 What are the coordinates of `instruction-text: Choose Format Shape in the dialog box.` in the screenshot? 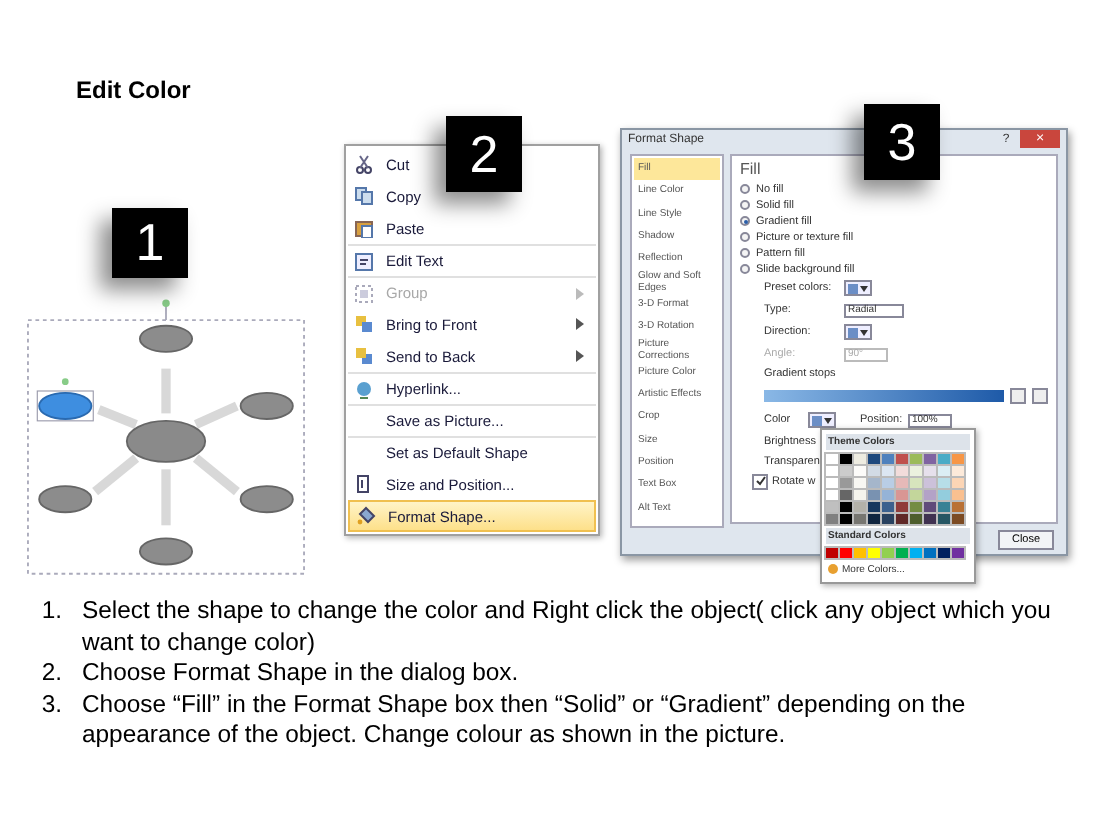 It's located at (300, 673).